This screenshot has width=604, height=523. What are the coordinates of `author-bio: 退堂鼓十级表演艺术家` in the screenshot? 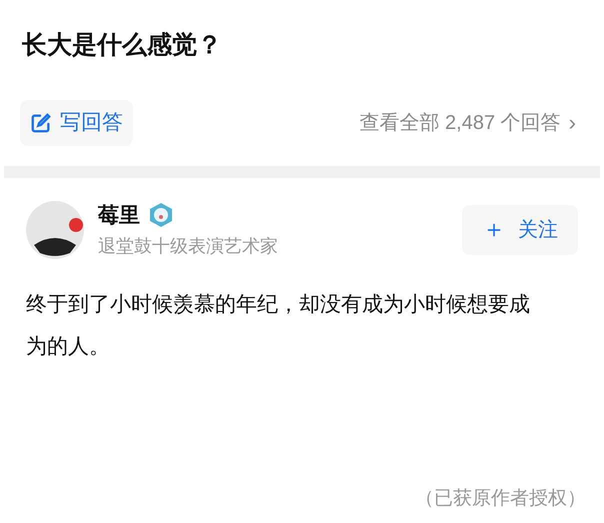 It's located at (188, 246).